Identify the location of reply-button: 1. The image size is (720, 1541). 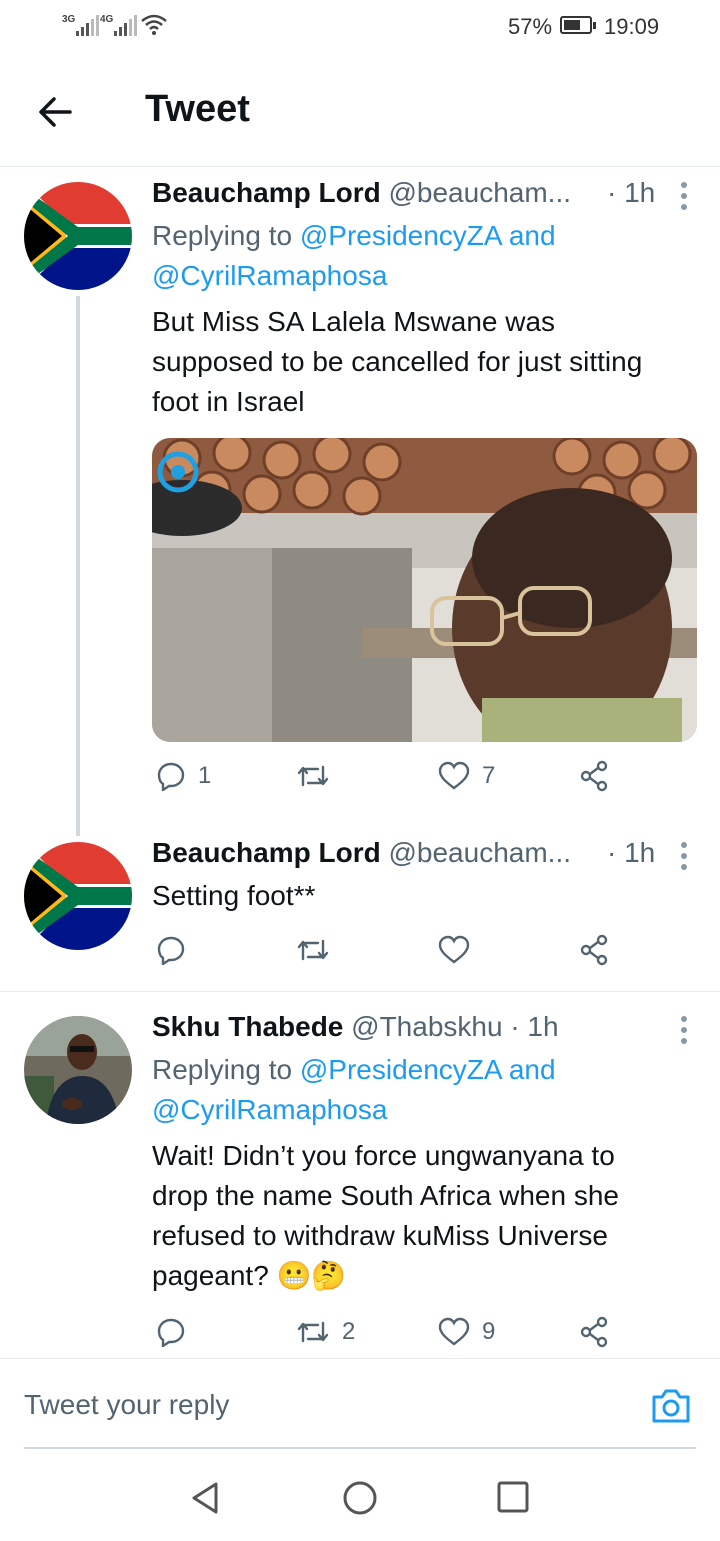
(183, 776).